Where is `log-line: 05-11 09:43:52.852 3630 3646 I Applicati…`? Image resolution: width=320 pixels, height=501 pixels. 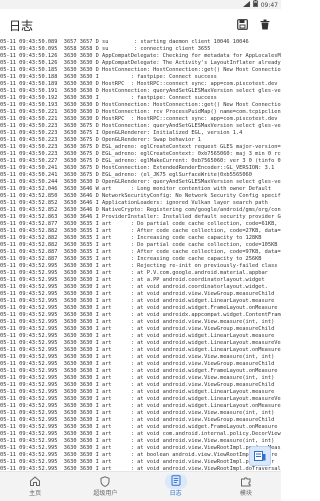
log-line: 05-11 09:43:52.852 3630 3646 I Applicati… is located at coordinates (134, 203).